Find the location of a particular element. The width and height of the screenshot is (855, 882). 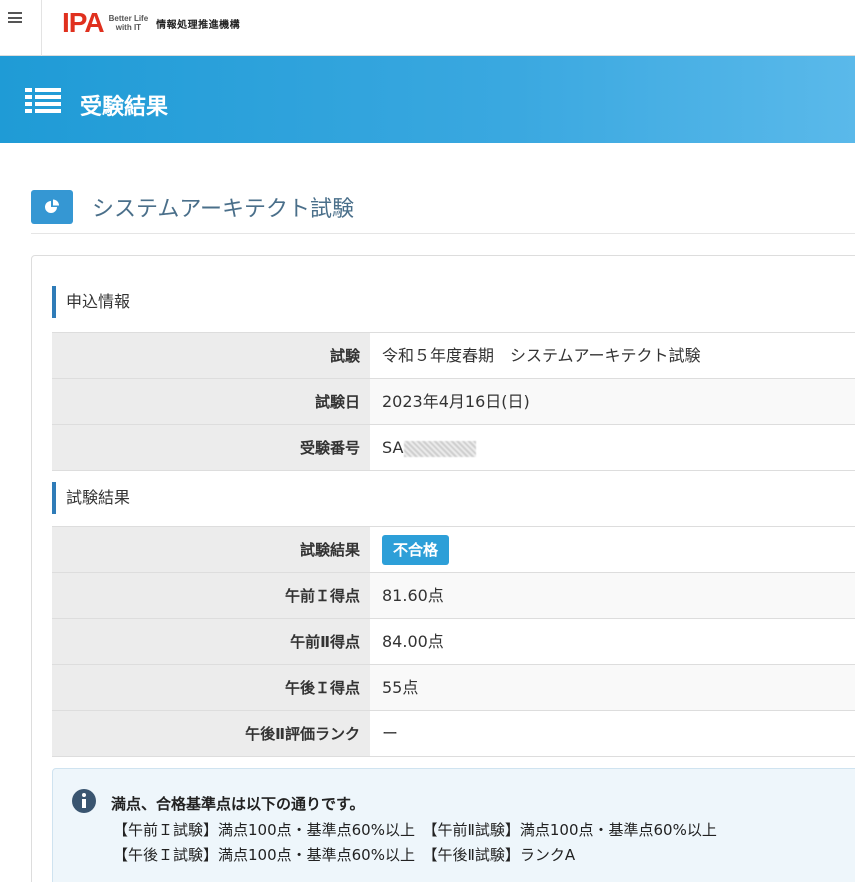

row-value: 55点 is located at coordinates (612, 687).